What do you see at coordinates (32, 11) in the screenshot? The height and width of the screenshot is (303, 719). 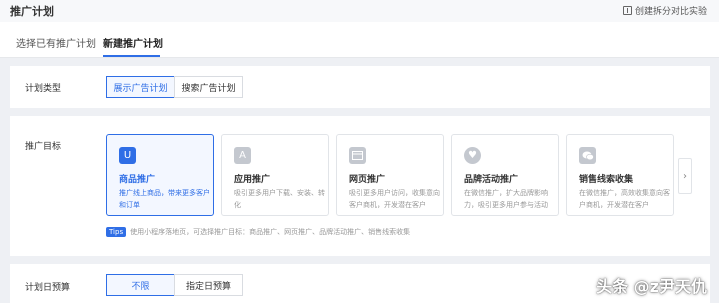 I see `page-title: 推广计划` at bounding box center [32, 11].